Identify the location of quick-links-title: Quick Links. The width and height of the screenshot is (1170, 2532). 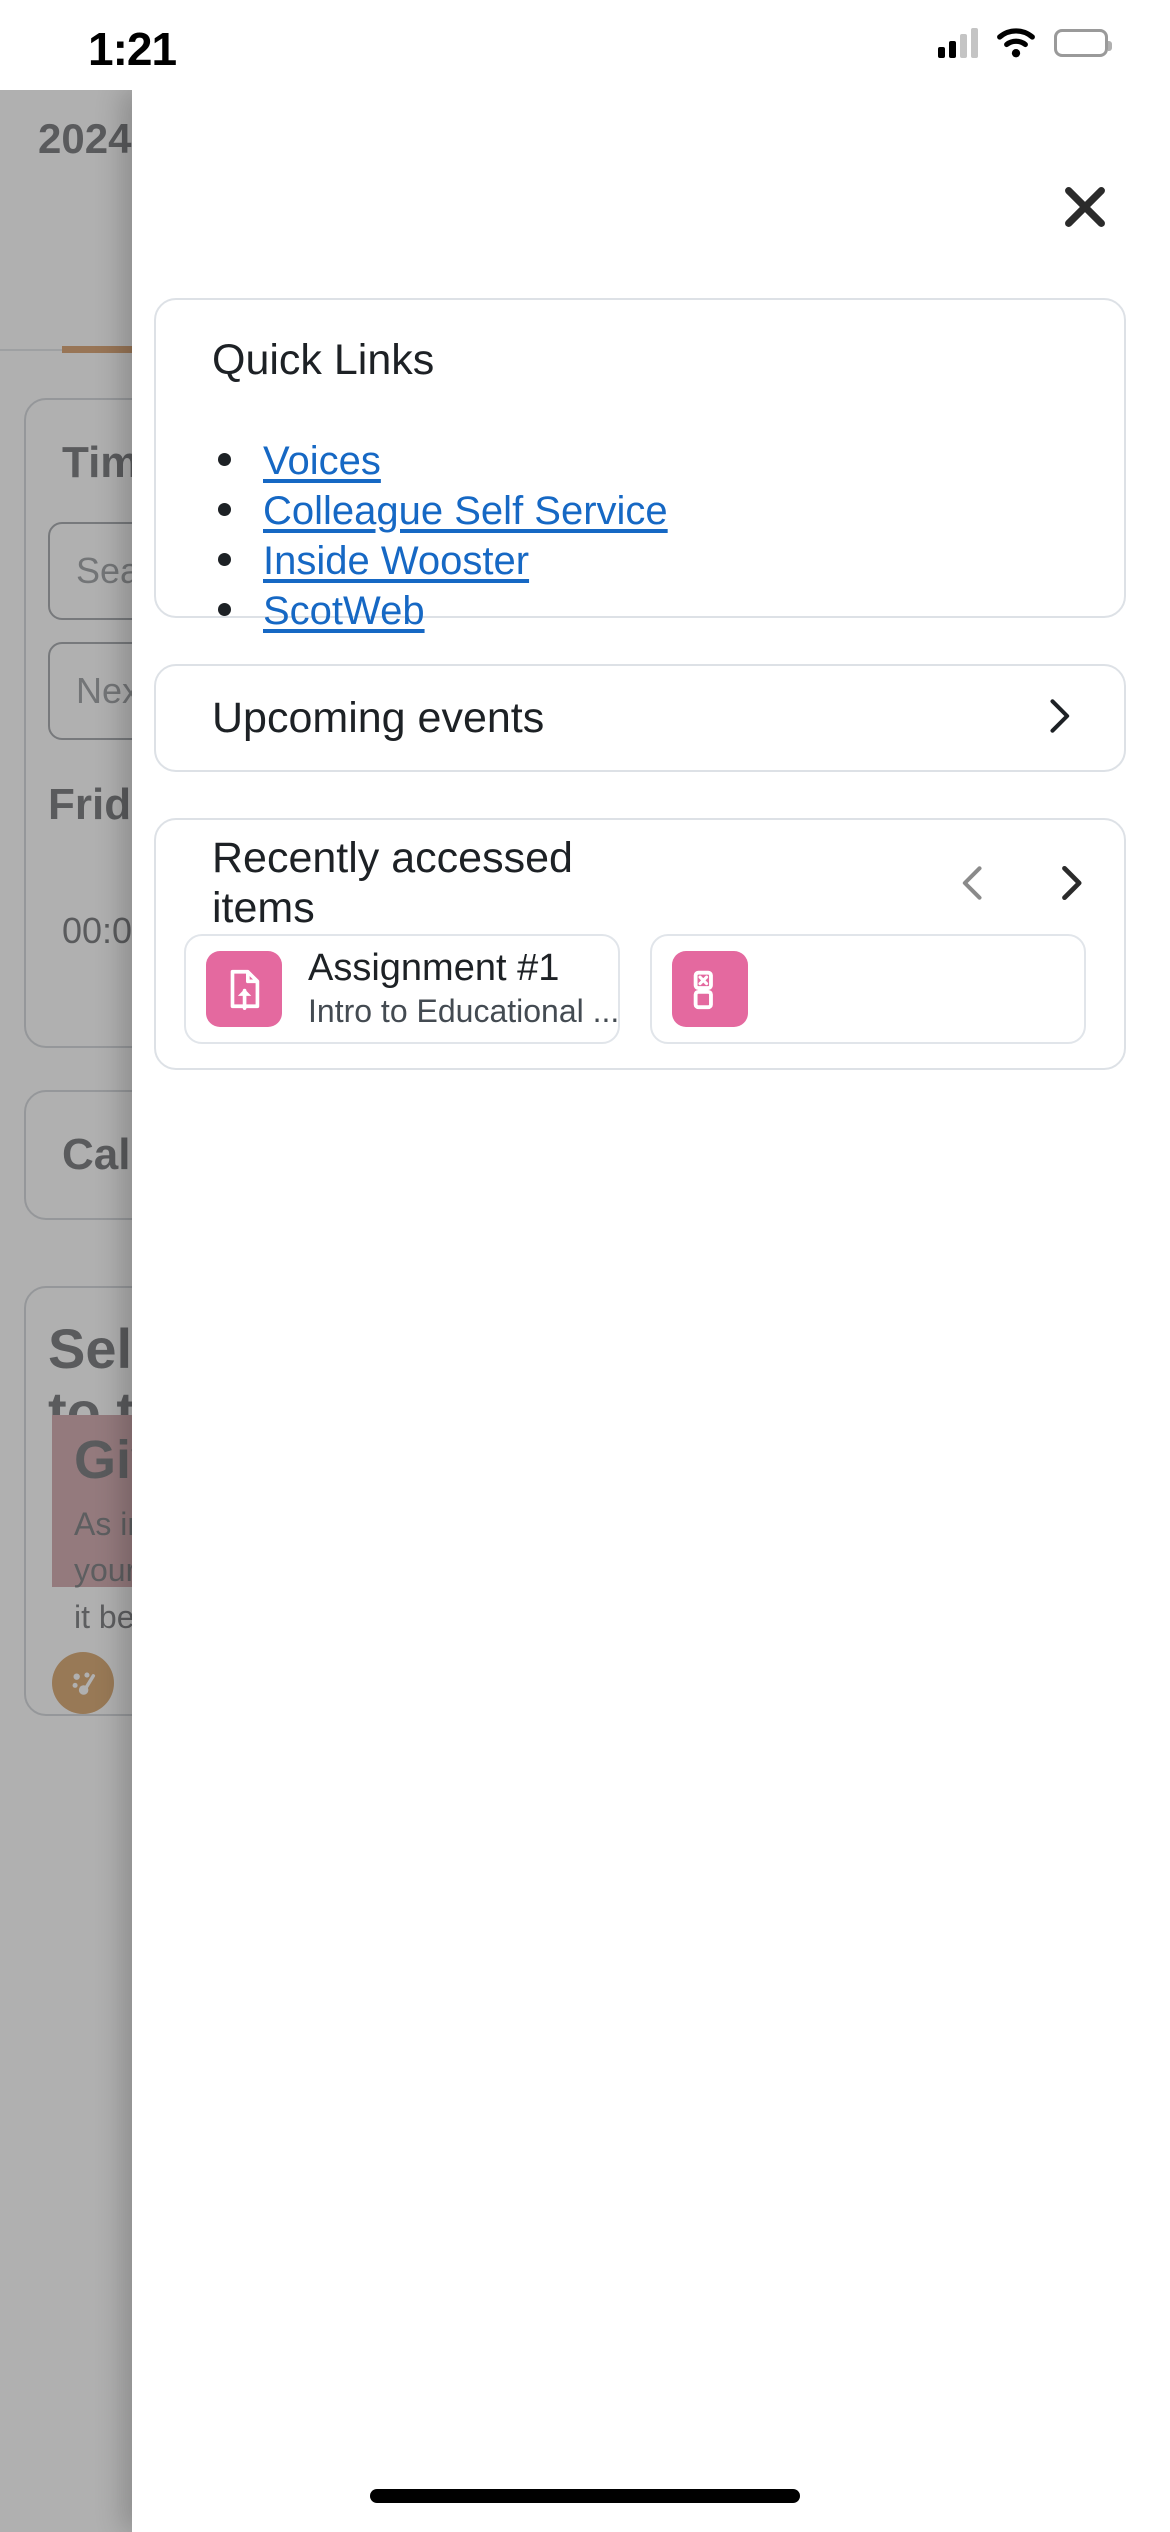
(323, 360).